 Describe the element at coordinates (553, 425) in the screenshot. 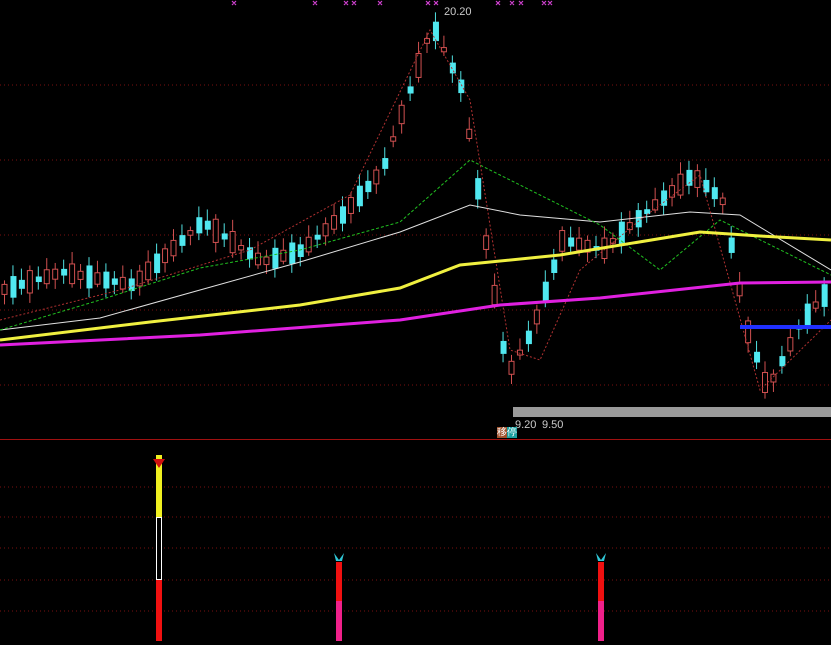

I see `price-label: 9.50` at that location.